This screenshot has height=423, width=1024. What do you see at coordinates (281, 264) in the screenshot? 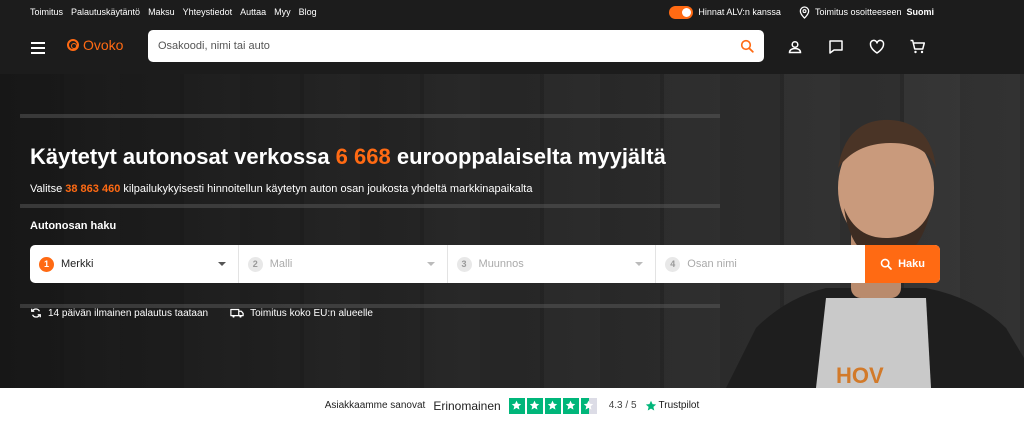
I see `model-select-label: Malli` at bounding box center [281, 264].